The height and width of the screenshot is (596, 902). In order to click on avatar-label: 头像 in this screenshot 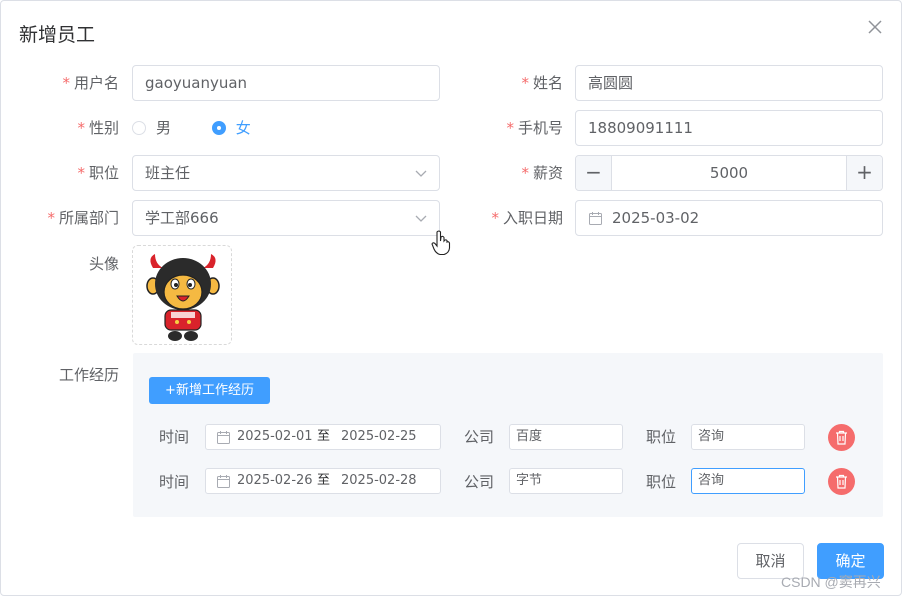, I will do `click(103, 264)`.